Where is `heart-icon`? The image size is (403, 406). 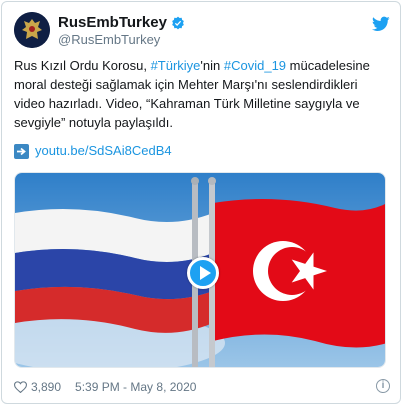 heart-icon is located at coordinates (20, 387).